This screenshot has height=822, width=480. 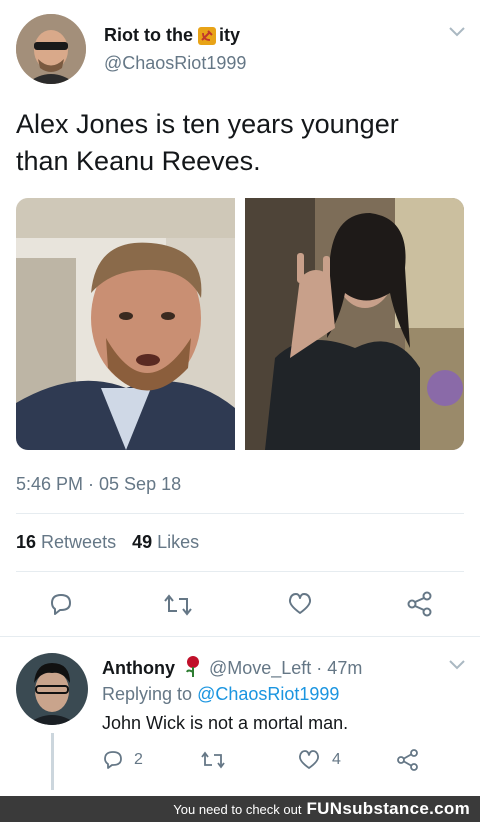 I want to click on reply-author-name: Anthony, so click(x=138, y=668).